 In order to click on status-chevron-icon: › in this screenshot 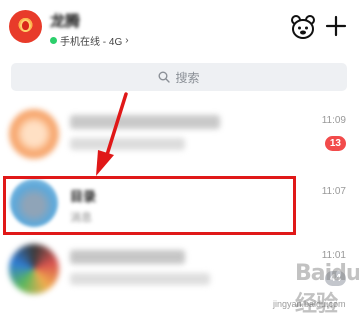, I will do `click(127, 40)`.